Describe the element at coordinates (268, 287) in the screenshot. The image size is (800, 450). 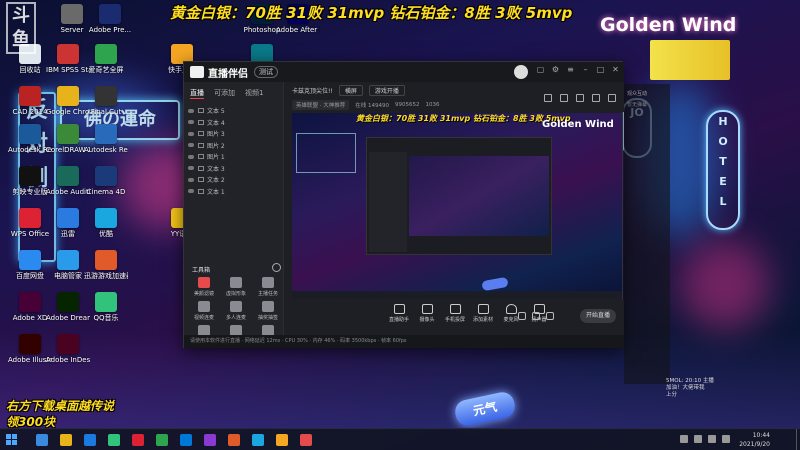
I see `toolbox-item: 主播任务` at that location.